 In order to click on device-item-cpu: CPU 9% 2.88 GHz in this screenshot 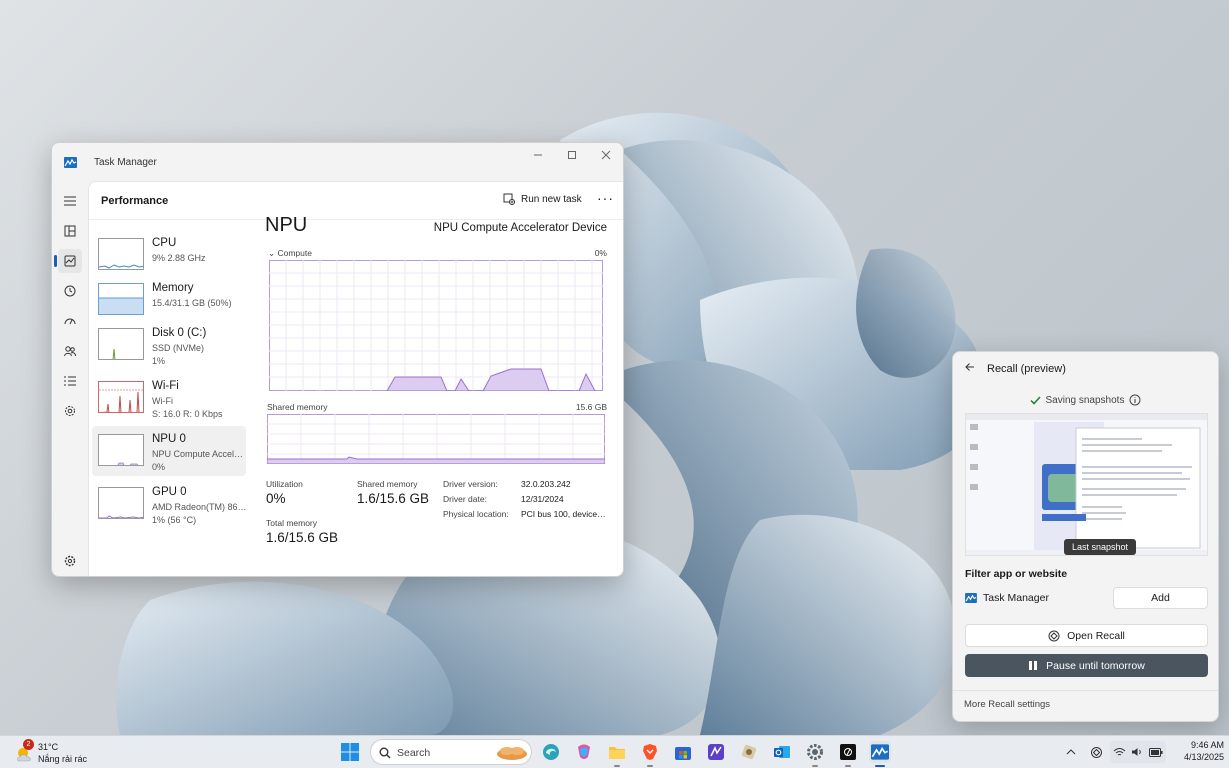, I will do `click(169, 255)`.